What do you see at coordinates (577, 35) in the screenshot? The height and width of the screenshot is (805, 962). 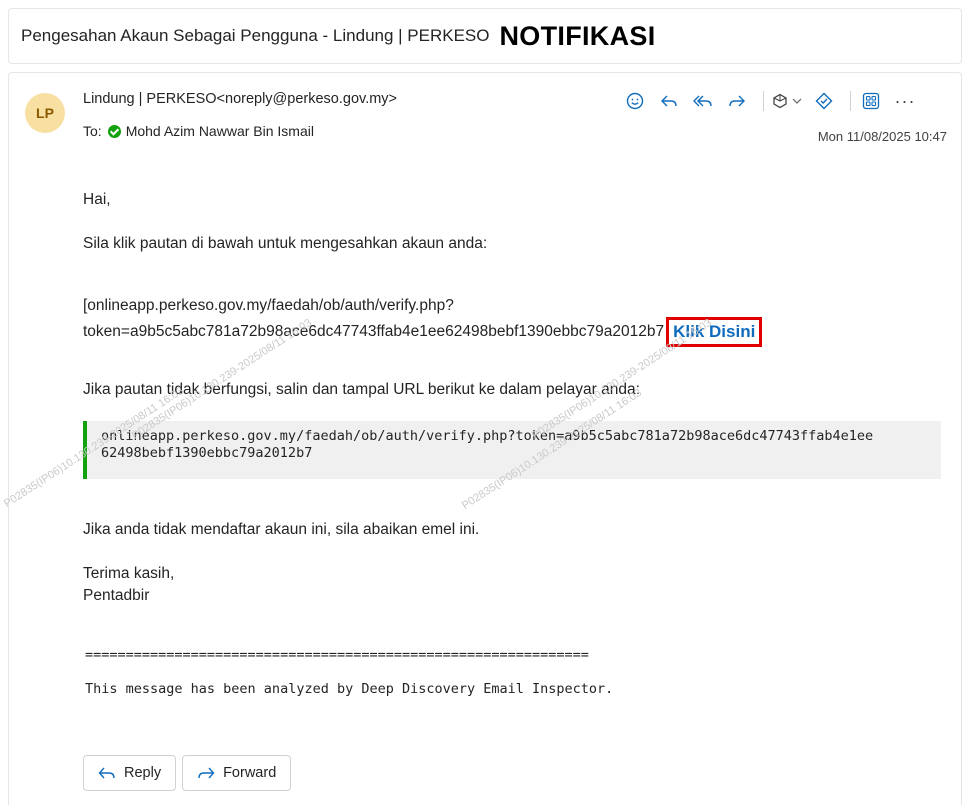 I see `notification-tag: NOTIFIKASI` at bounding box center [577, 35].